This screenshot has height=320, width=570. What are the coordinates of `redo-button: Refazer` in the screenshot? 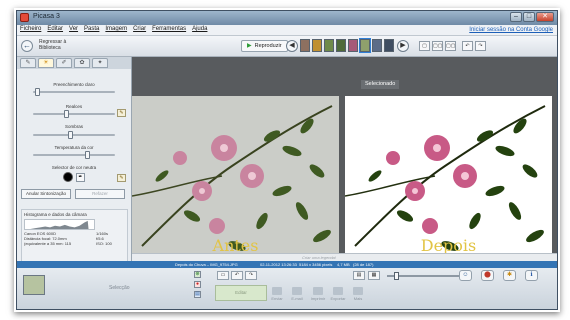 It's located at (100, 194).